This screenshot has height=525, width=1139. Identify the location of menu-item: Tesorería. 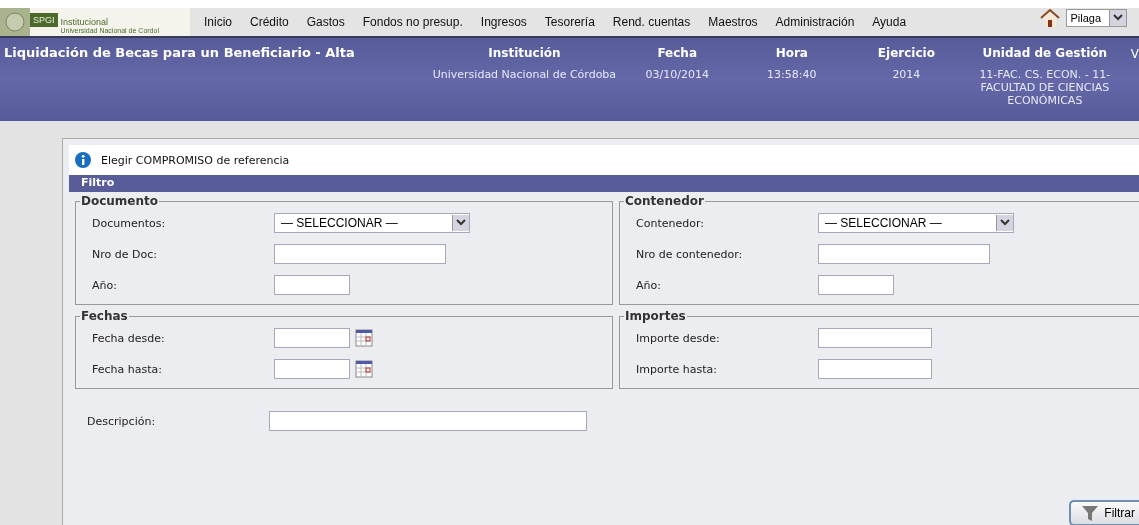
(569, 22).